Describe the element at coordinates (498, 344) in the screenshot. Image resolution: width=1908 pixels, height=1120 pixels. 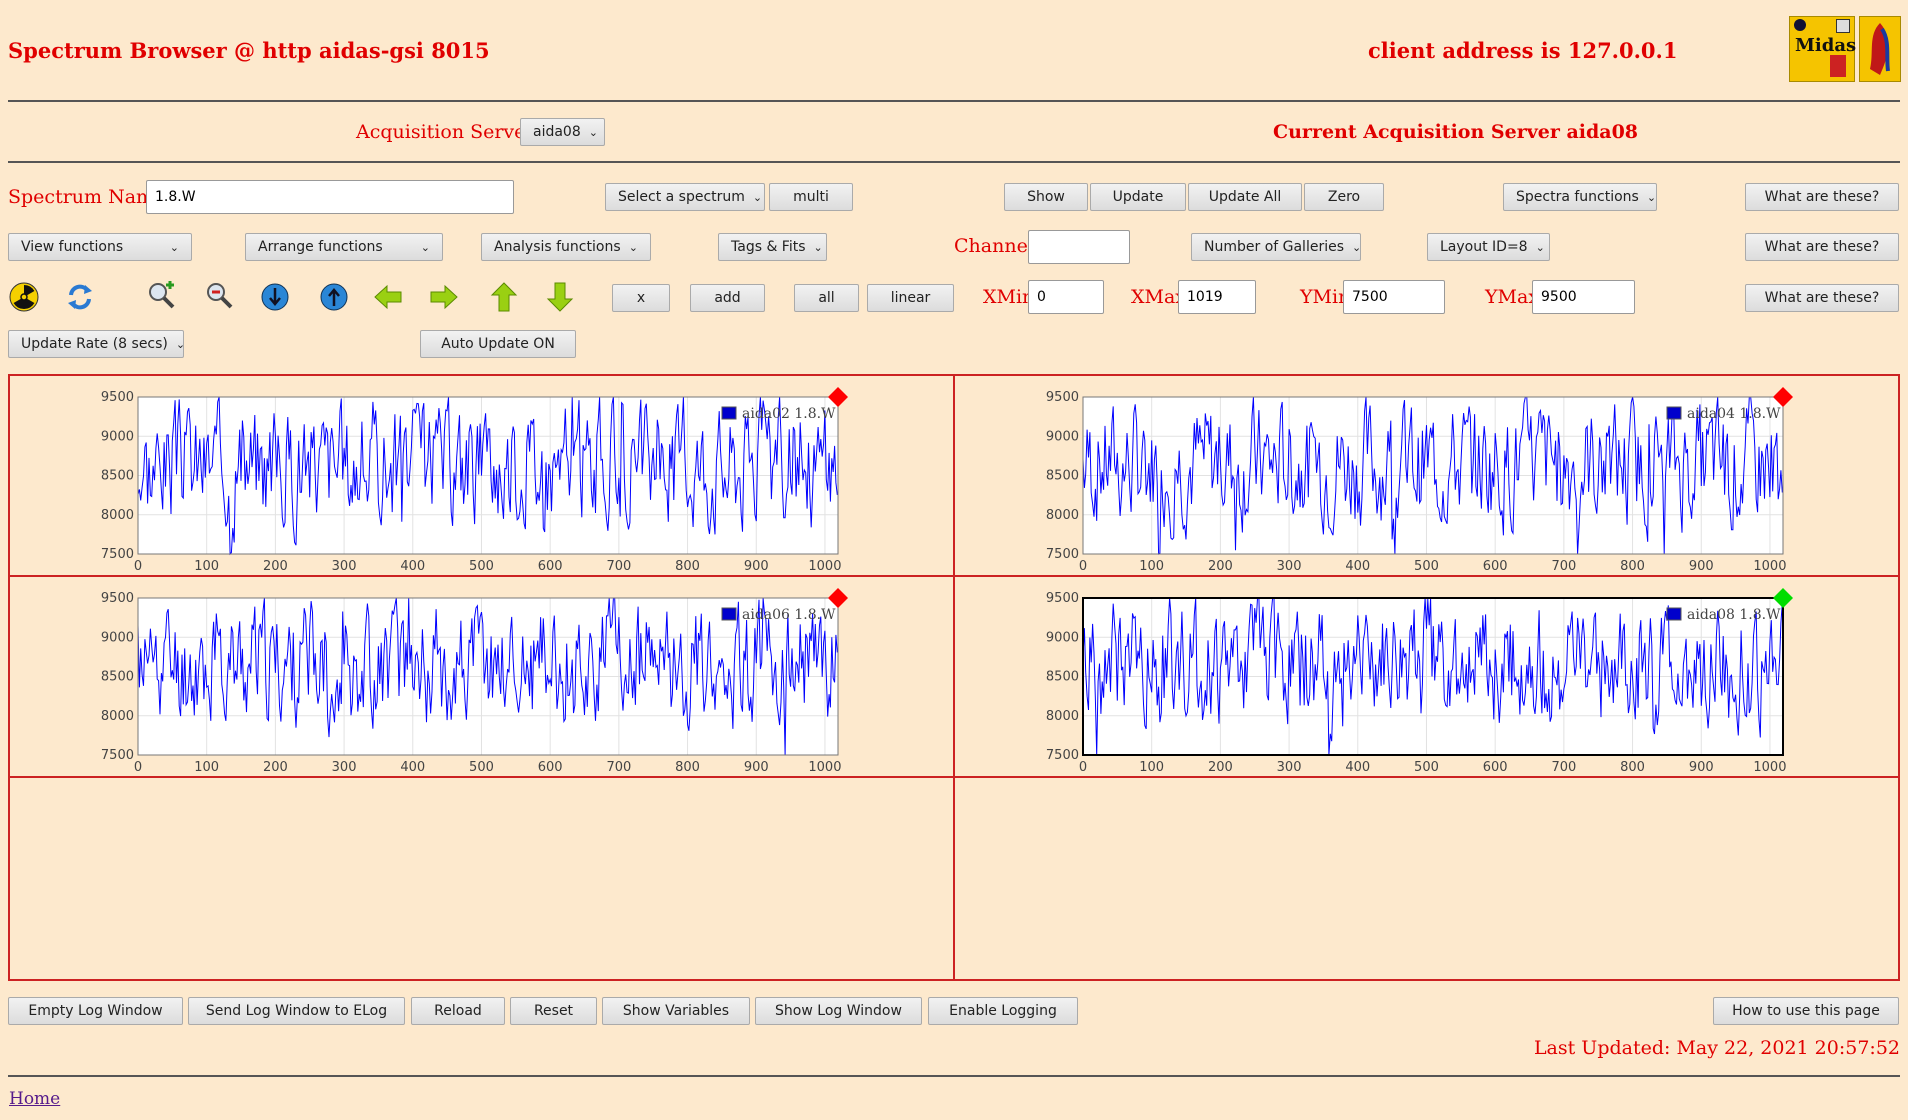
I see `auto-update-button: Auto Update ON` at that location.